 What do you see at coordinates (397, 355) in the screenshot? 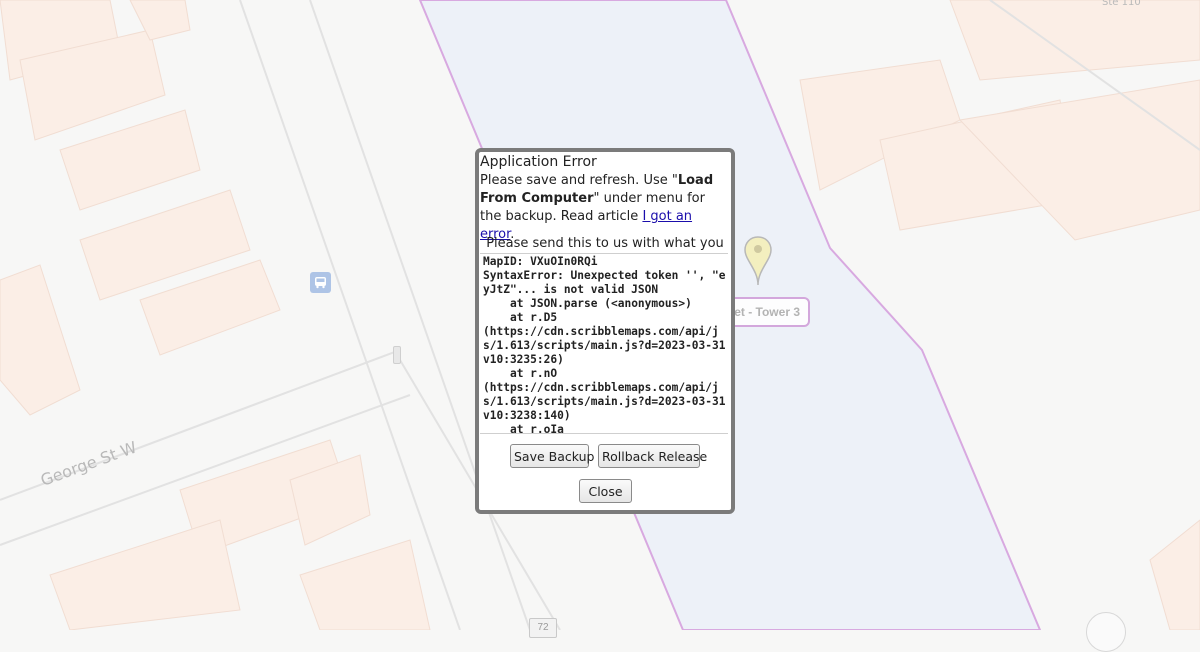
I see `traffic-light-icon` at bounding box center [397, 355].